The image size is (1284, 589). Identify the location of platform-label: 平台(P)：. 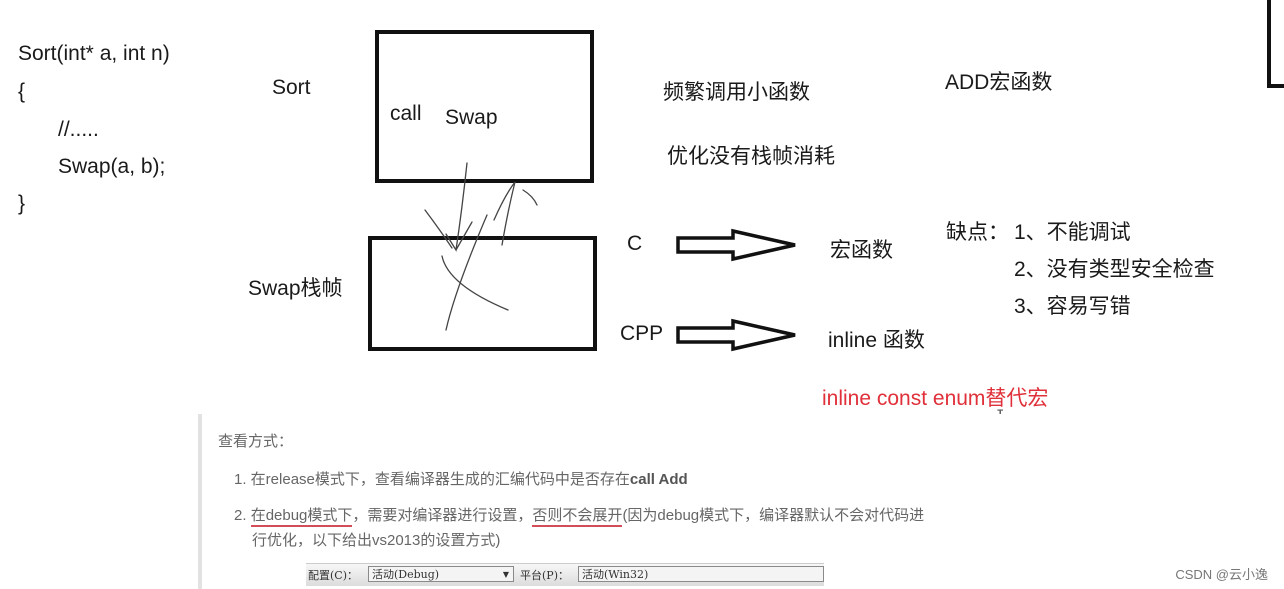
(544, 575).